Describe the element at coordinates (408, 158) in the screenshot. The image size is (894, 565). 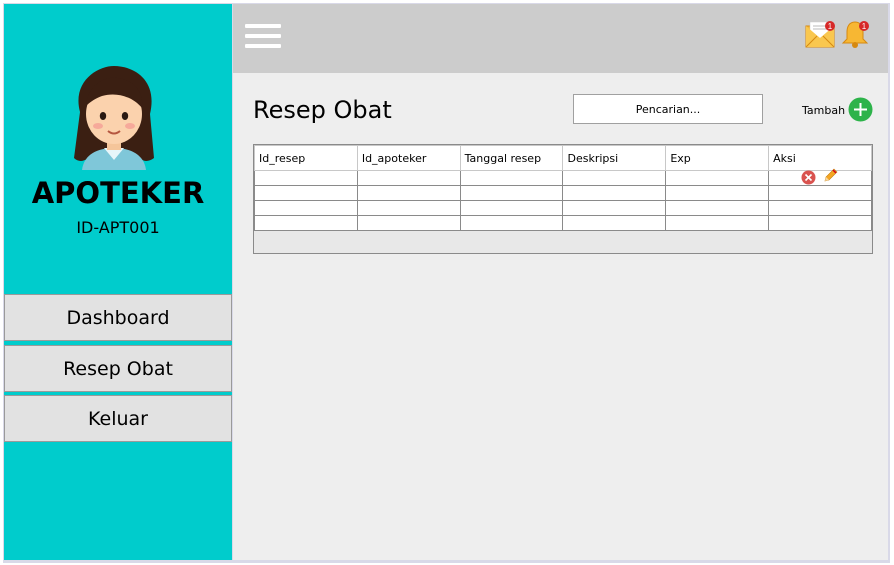
I see `column-header: Id_apoteker` at that location.